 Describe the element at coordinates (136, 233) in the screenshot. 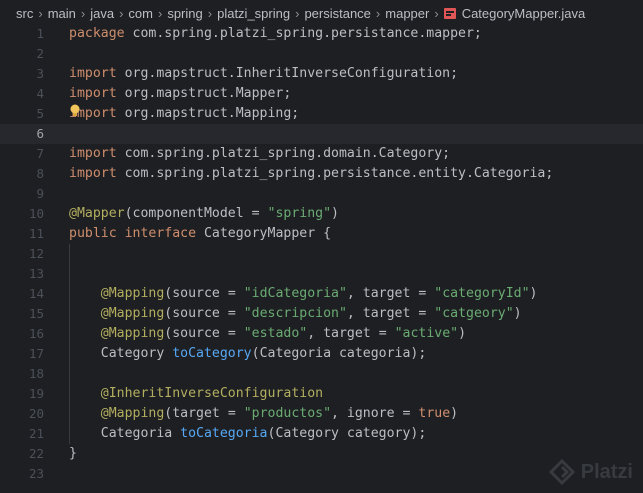

I see `code-token: public interface` at that location.